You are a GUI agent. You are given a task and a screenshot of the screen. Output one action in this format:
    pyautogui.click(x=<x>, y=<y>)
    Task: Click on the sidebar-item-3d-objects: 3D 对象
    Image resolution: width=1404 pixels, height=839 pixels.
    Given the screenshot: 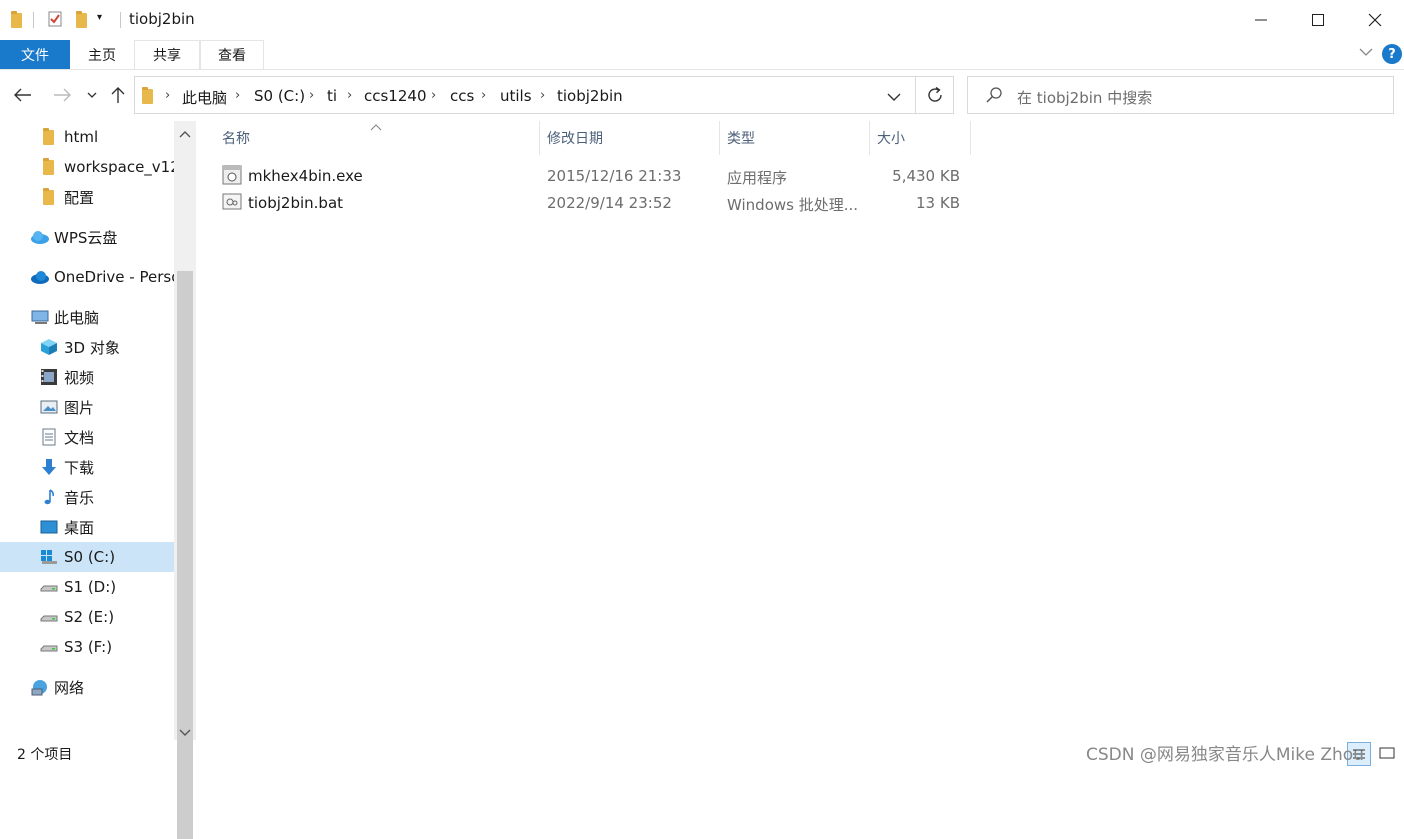 What is the action you would take?
    pyautogui.click(x=107, y=347)
    